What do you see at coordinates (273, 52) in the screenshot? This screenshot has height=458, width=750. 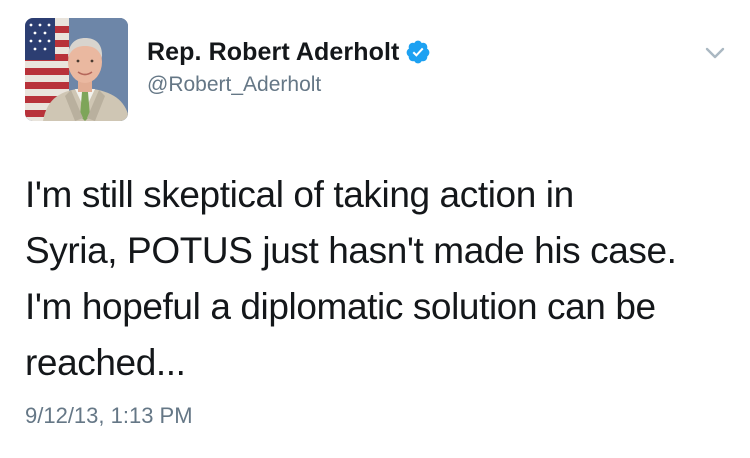 I see `author-display-name: Rep. Robert Aderholt` at bounding box center [273, 52].